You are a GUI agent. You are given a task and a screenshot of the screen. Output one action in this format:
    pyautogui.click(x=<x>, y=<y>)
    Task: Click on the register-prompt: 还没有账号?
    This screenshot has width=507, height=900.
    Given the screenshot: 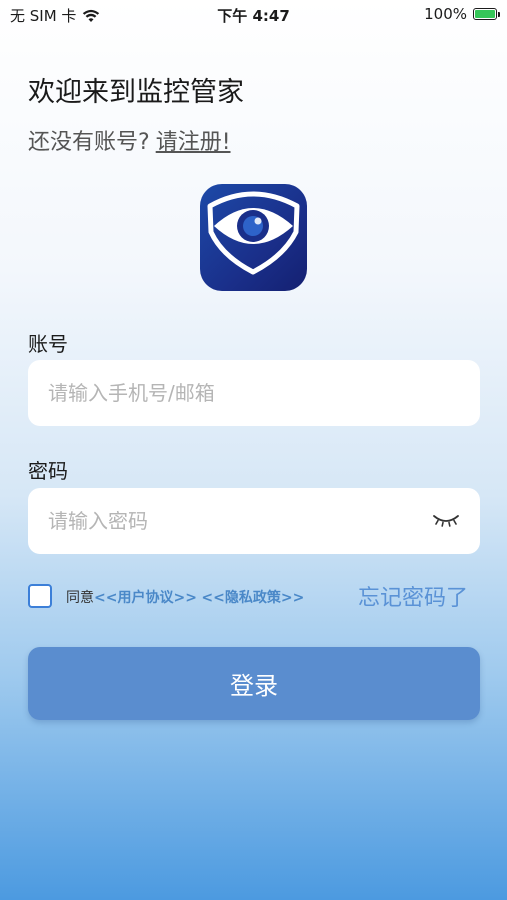 What is the action you would take?
    pyautogui.click(x=89, y=142)
    